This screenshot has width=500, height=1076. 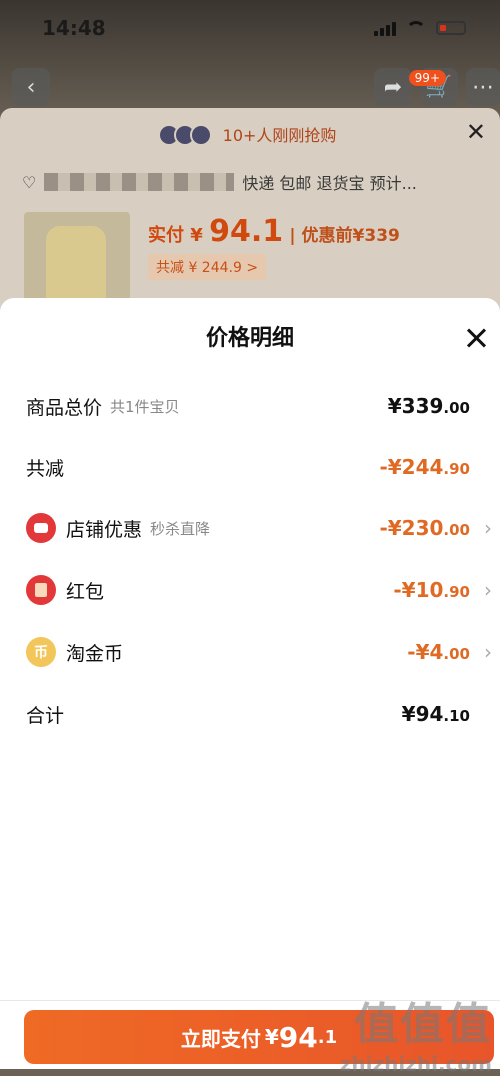 What do you see at coordinates (376, 236) in the screenshot?
I see `original-price: ¥339` at bounding box center [376, 236].